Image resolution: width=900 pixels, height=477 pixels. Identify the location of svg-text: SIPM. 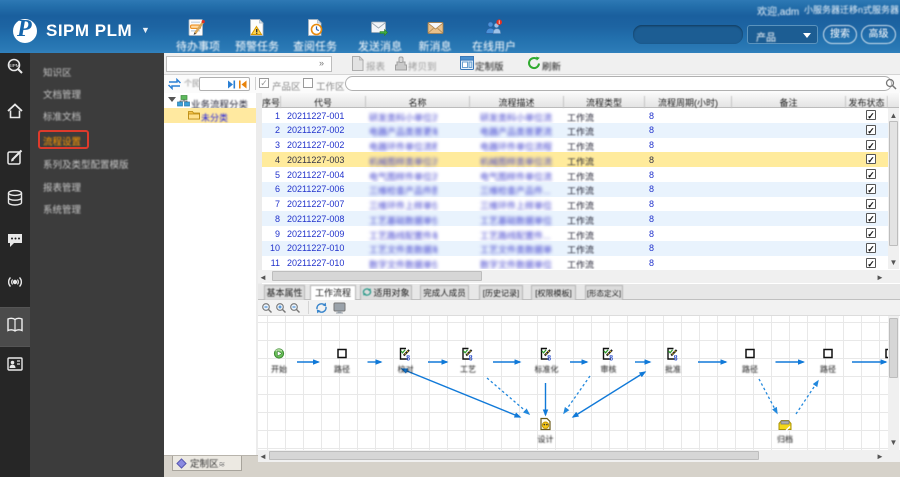
(13, 65).